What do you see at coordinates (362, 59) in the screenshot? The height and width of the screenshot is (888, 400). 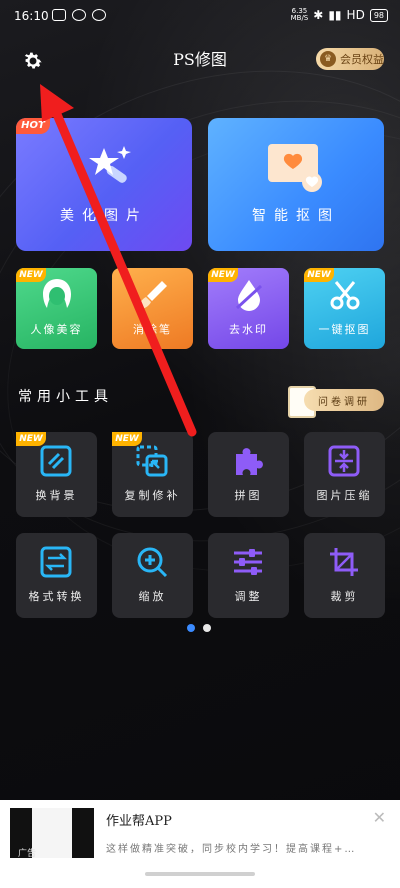 I see `vip-label: 会员权益` at bounding box center [362, 59].